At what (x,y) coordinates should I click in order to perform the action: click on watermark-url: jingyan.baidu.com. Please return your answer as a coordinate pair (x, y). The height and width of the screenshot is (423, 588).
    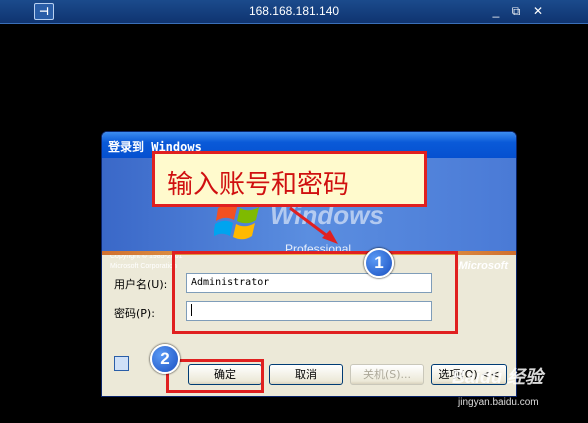
    Looking at the image, I should click on (498, 402).